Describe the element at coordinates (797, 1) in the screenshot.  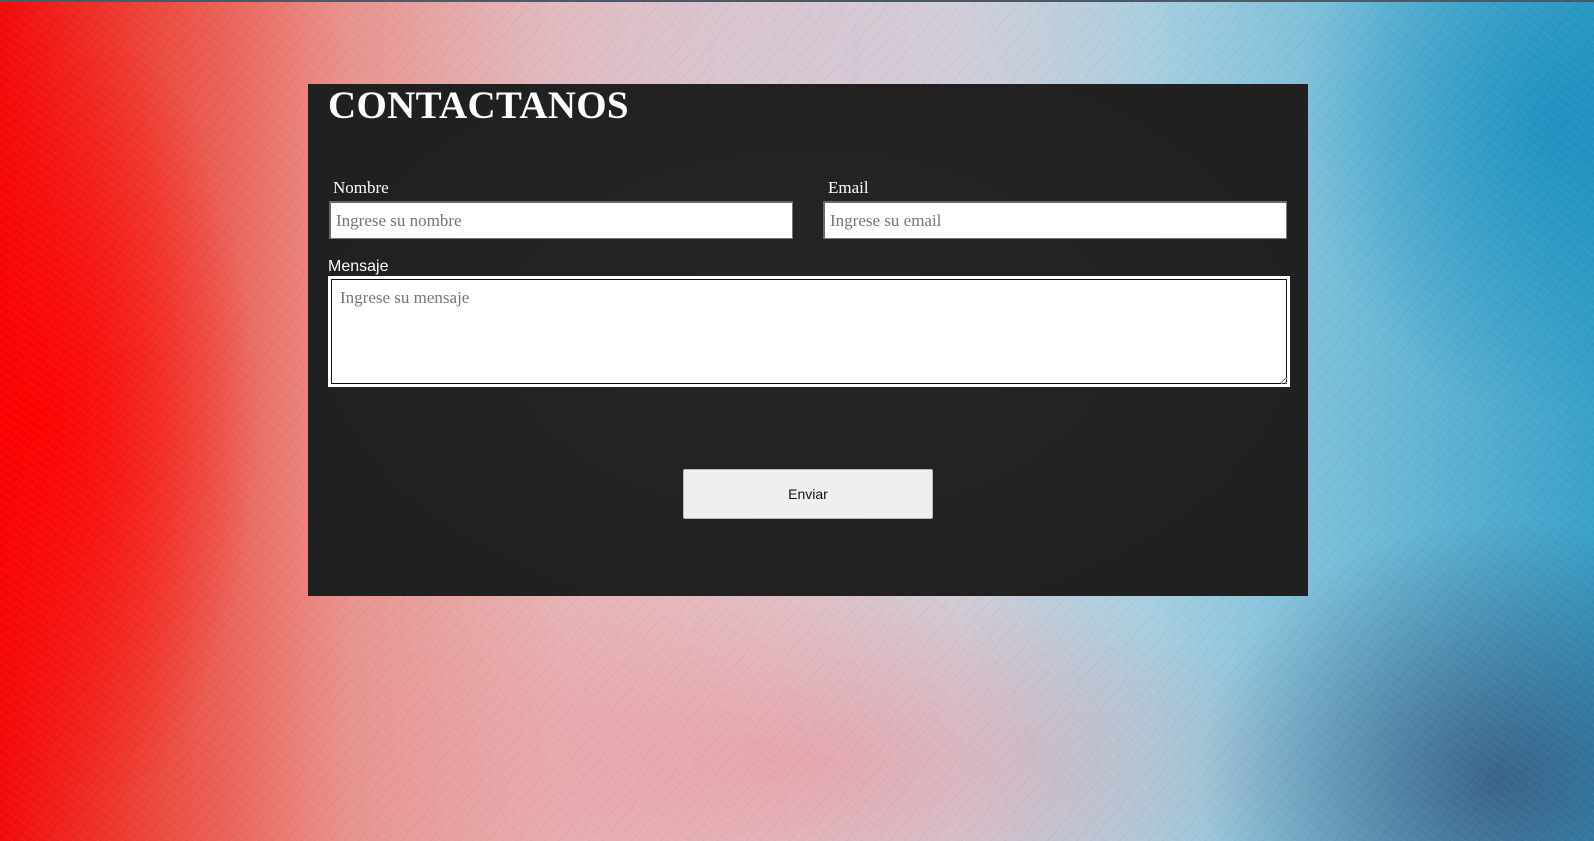
I see `top-border` at that location.